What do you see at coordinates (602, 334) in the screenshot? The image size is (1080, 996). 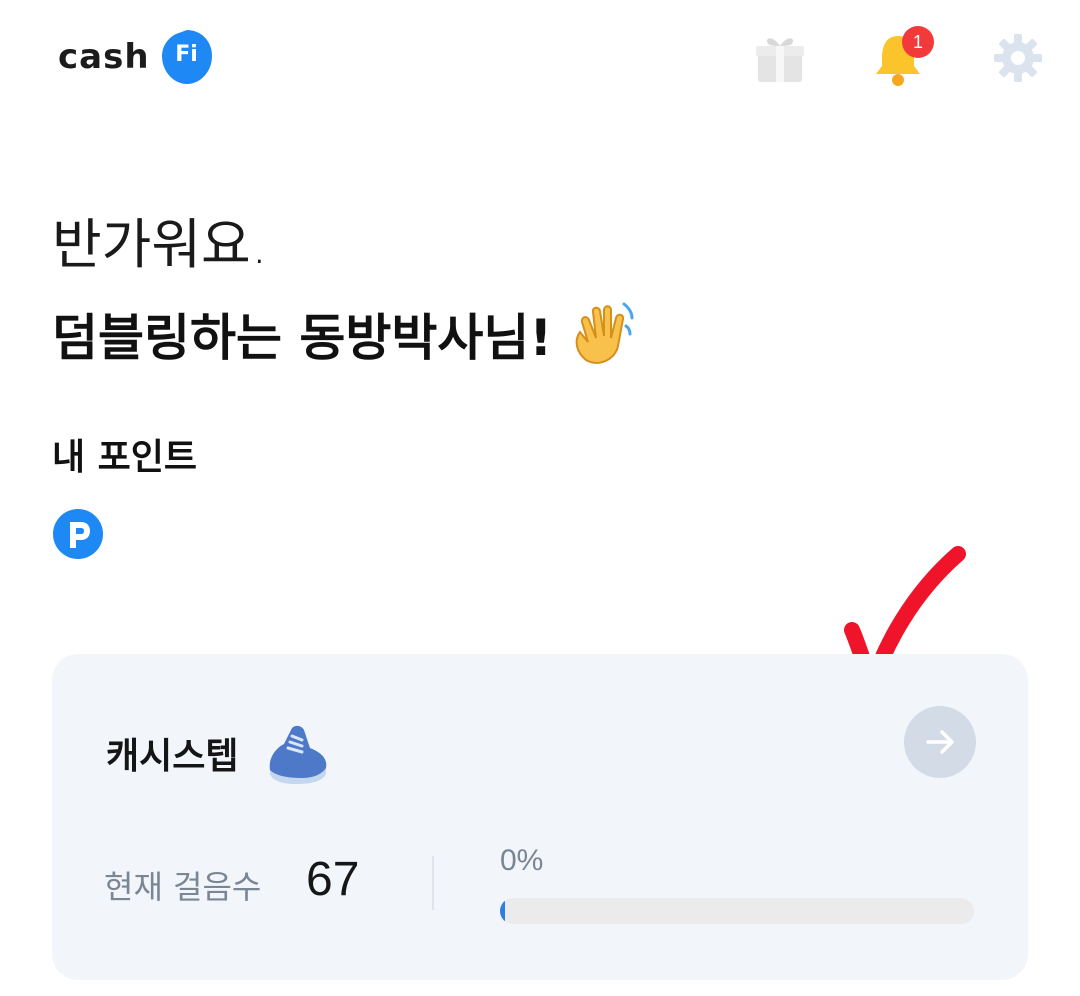 I see `waving-hand-icon` at bounding box center [602, 334].